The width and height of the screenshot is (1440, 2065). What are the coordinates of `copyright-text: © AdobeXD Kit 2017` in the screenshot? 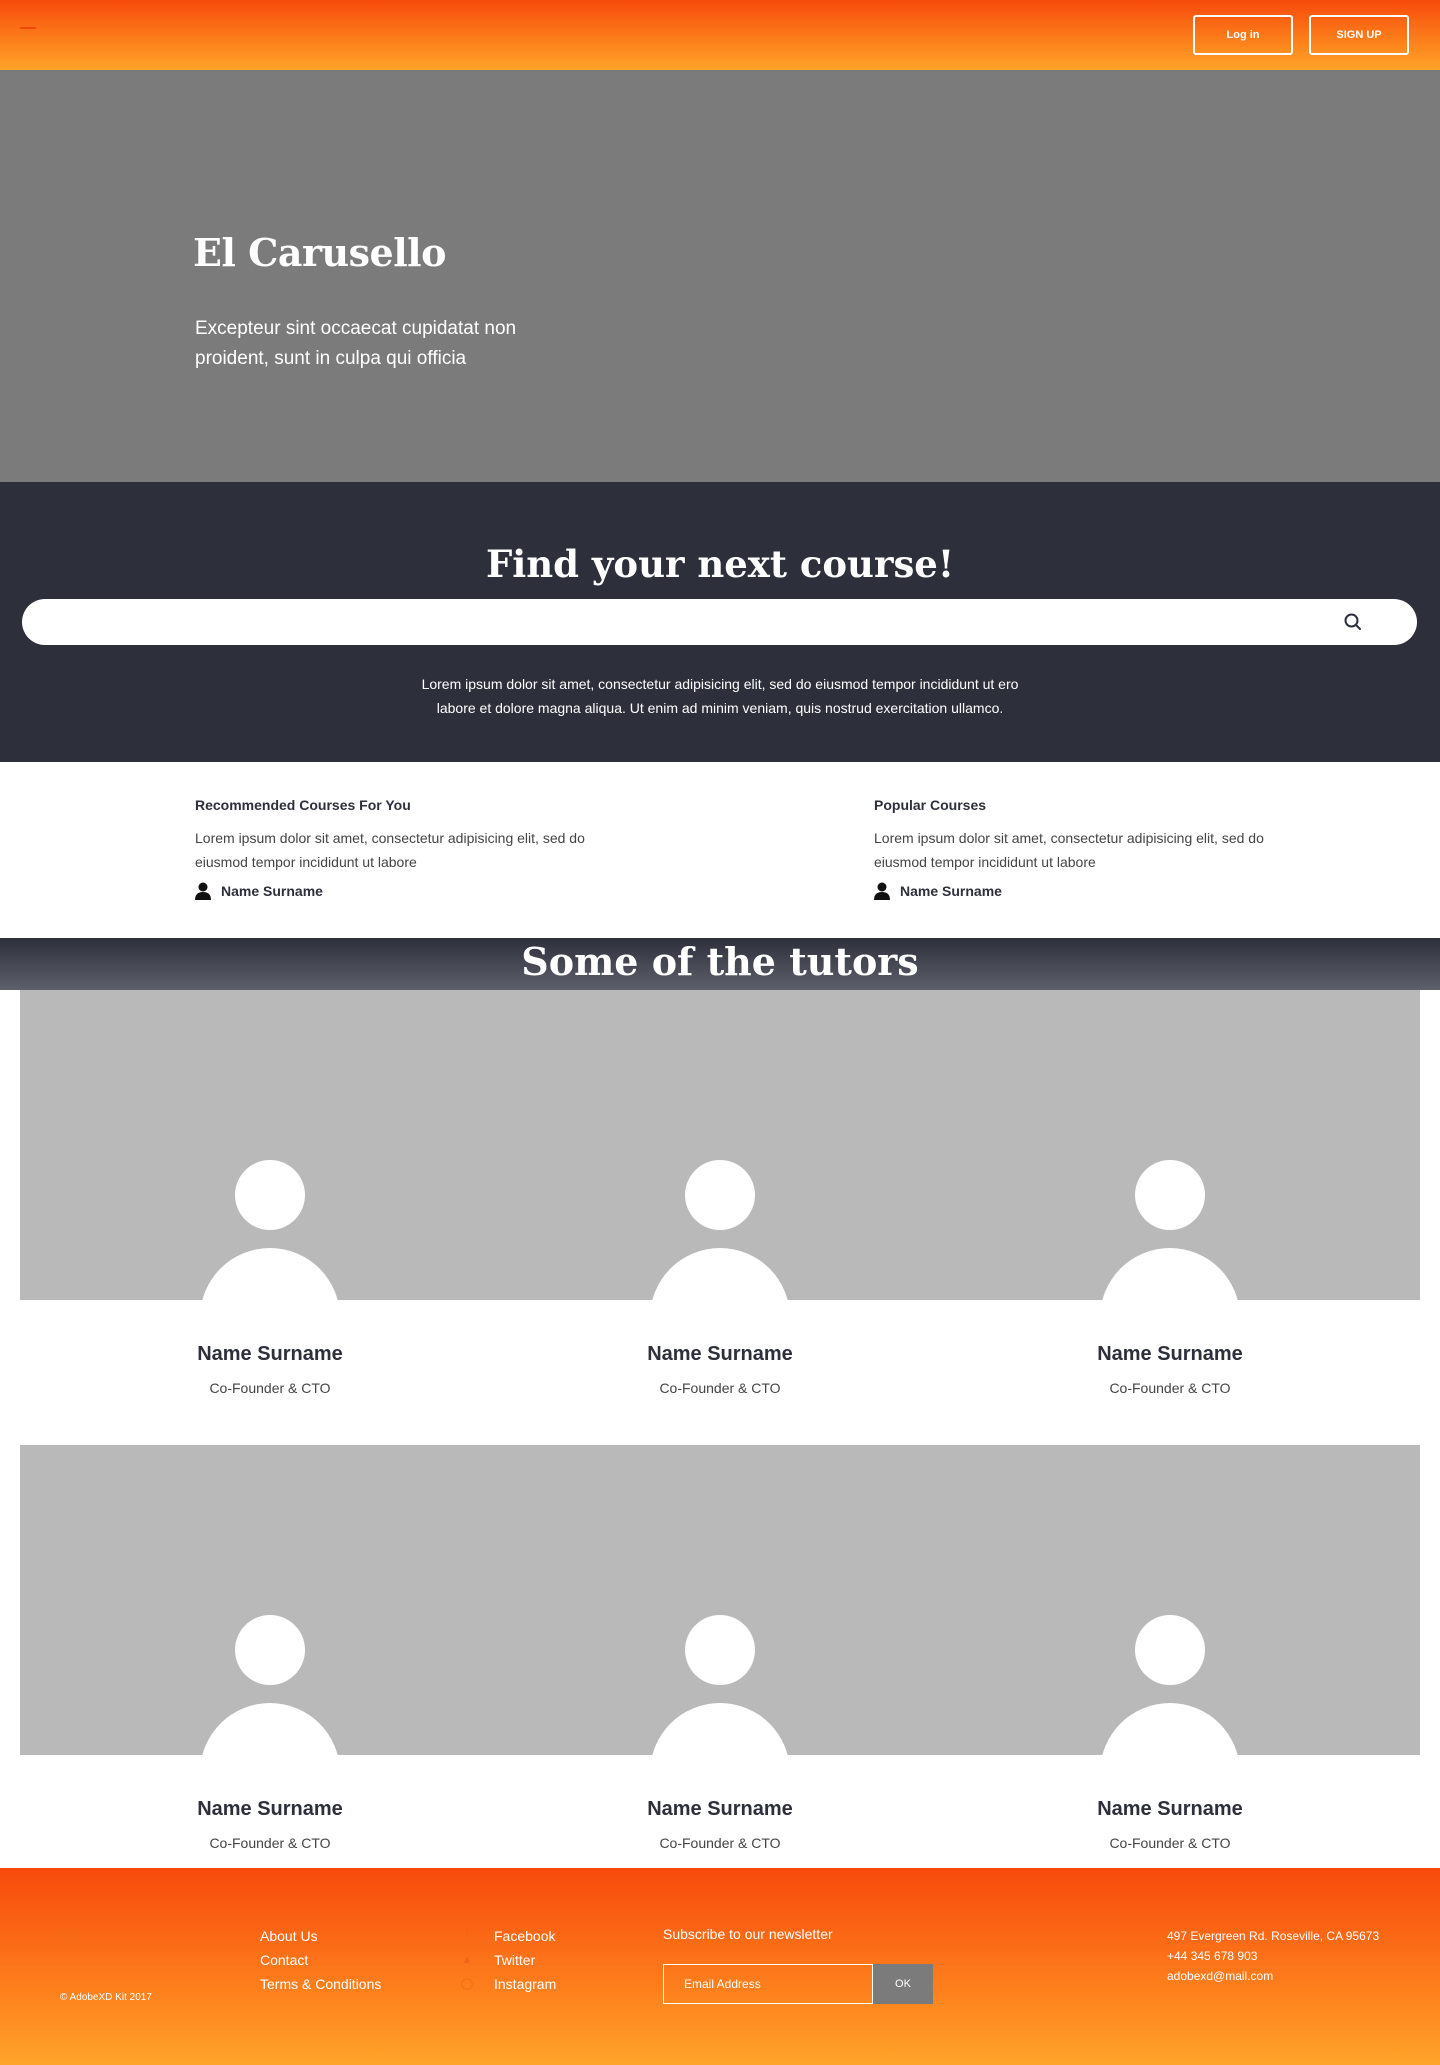 It's located at (106, 1997).